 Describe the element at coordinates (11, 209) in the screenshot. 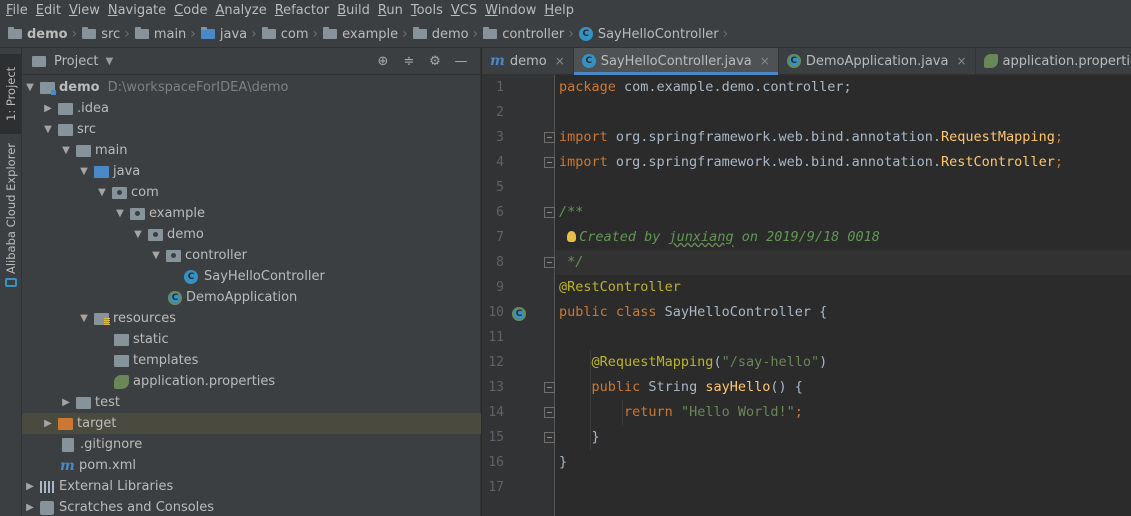

I see `alibaba-cloud-explorer-tab: Alibaba Cloud Explorer` at that location.